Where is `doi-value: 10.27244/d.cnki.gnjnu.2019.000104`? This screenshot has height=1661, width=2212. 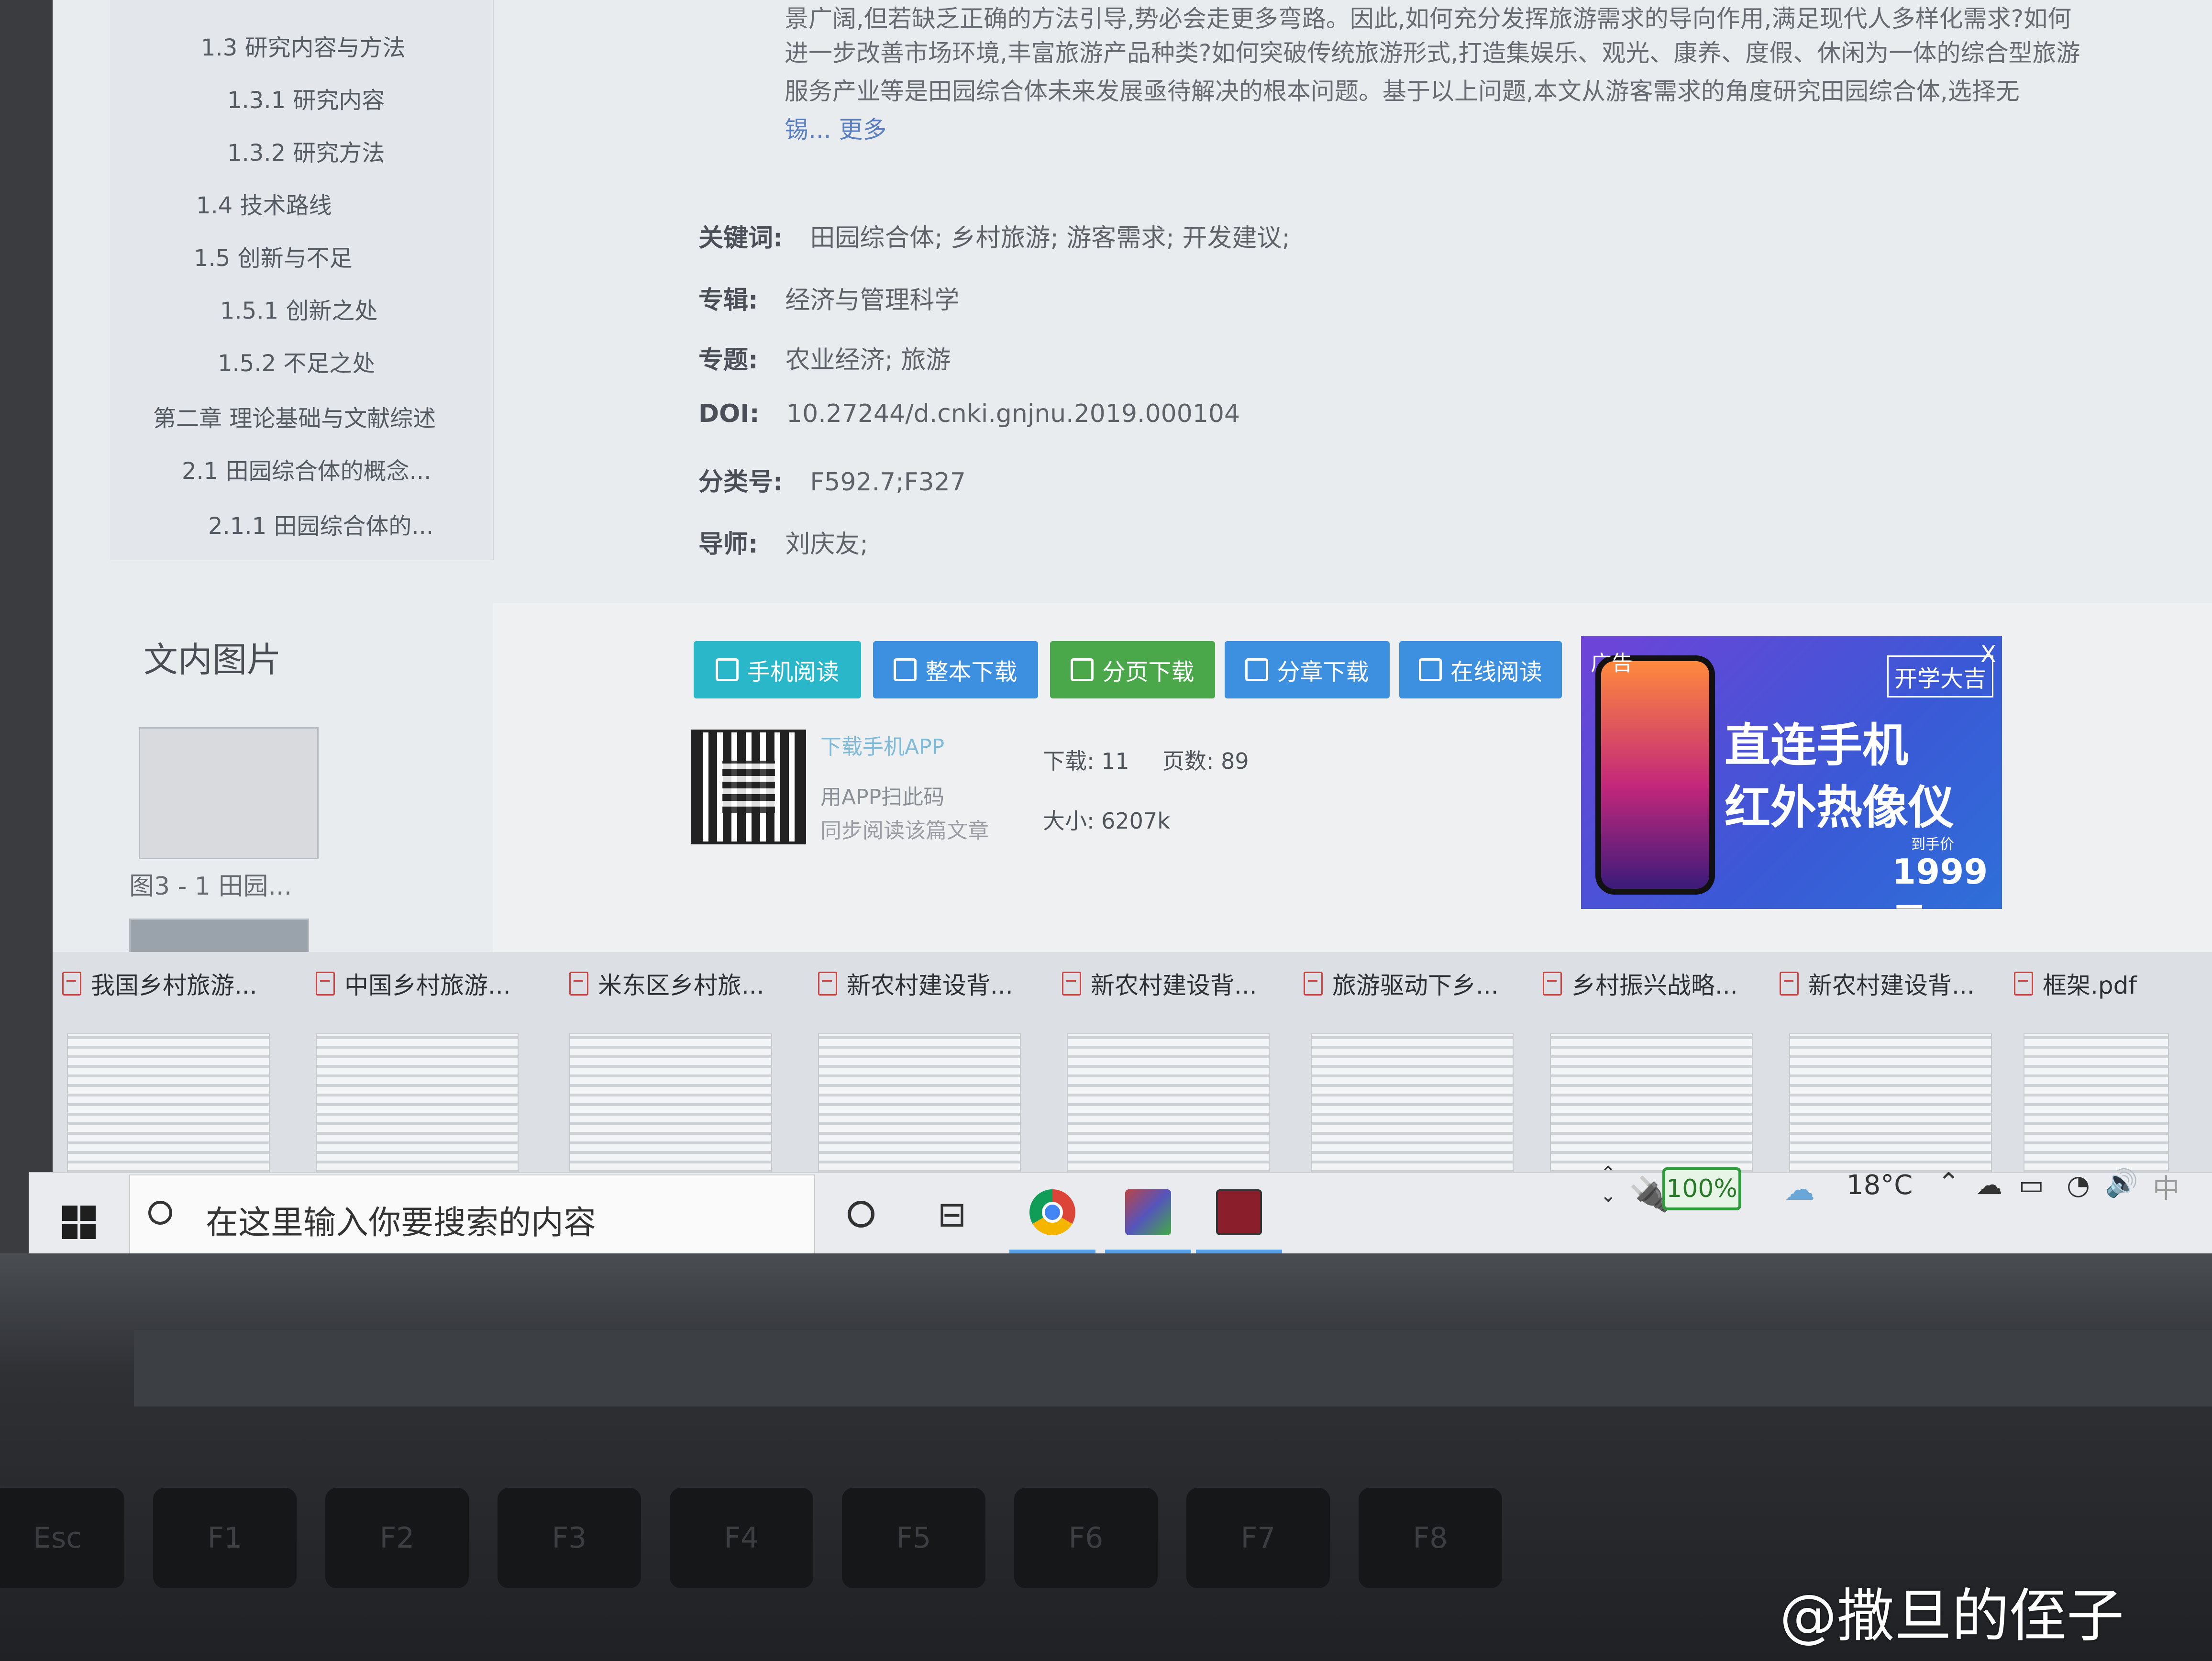
doi-value: 10.27244/d.cnki.gnjnu.2019.000104 is located at coordinates (1013, 414).